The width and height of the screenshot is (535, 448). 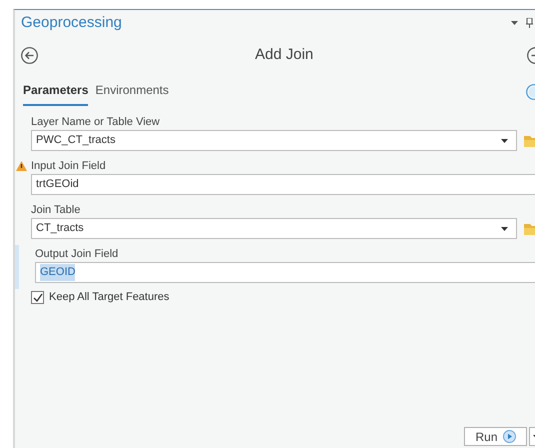 What do you see at coordinates (58, 272) in the screenshot?
I see `field-value: GEOID` at bounding box center [58, 272].